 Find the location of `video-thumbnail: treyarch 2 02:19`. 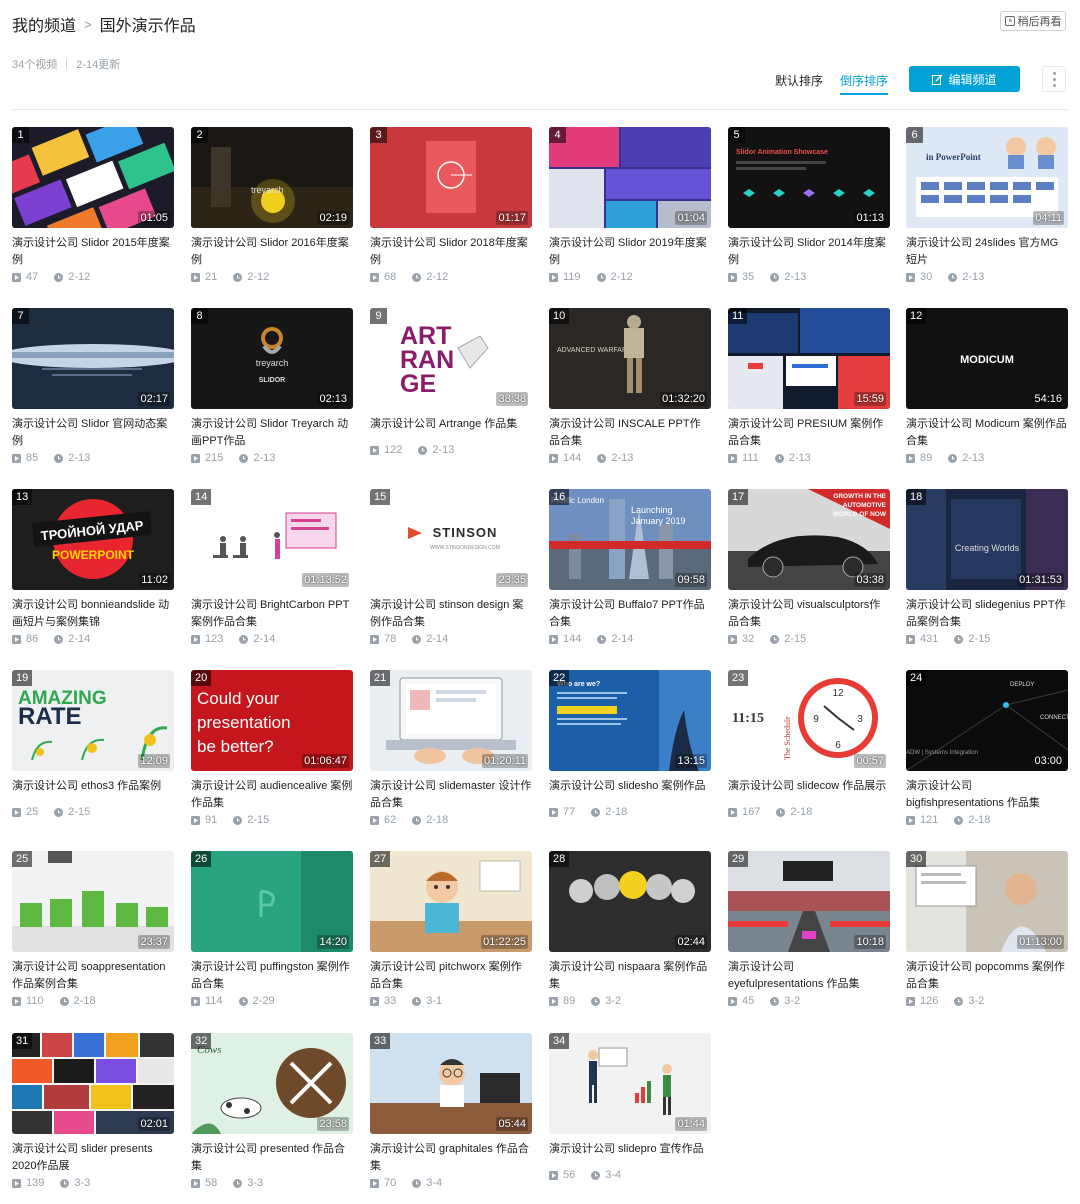

video-thumbnail: treyarch 2 02:19 is located at coordinates (272, 177).